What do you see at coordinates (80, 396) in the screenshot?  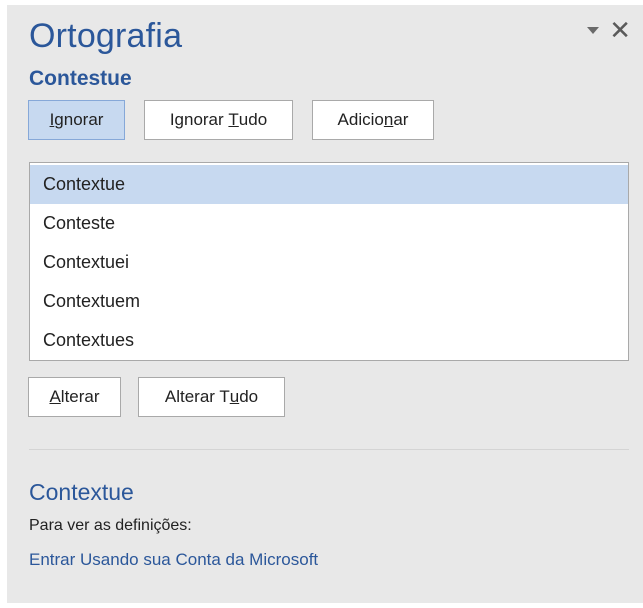 I see `change-label-post: lterar` at bounding box center [80, 396].